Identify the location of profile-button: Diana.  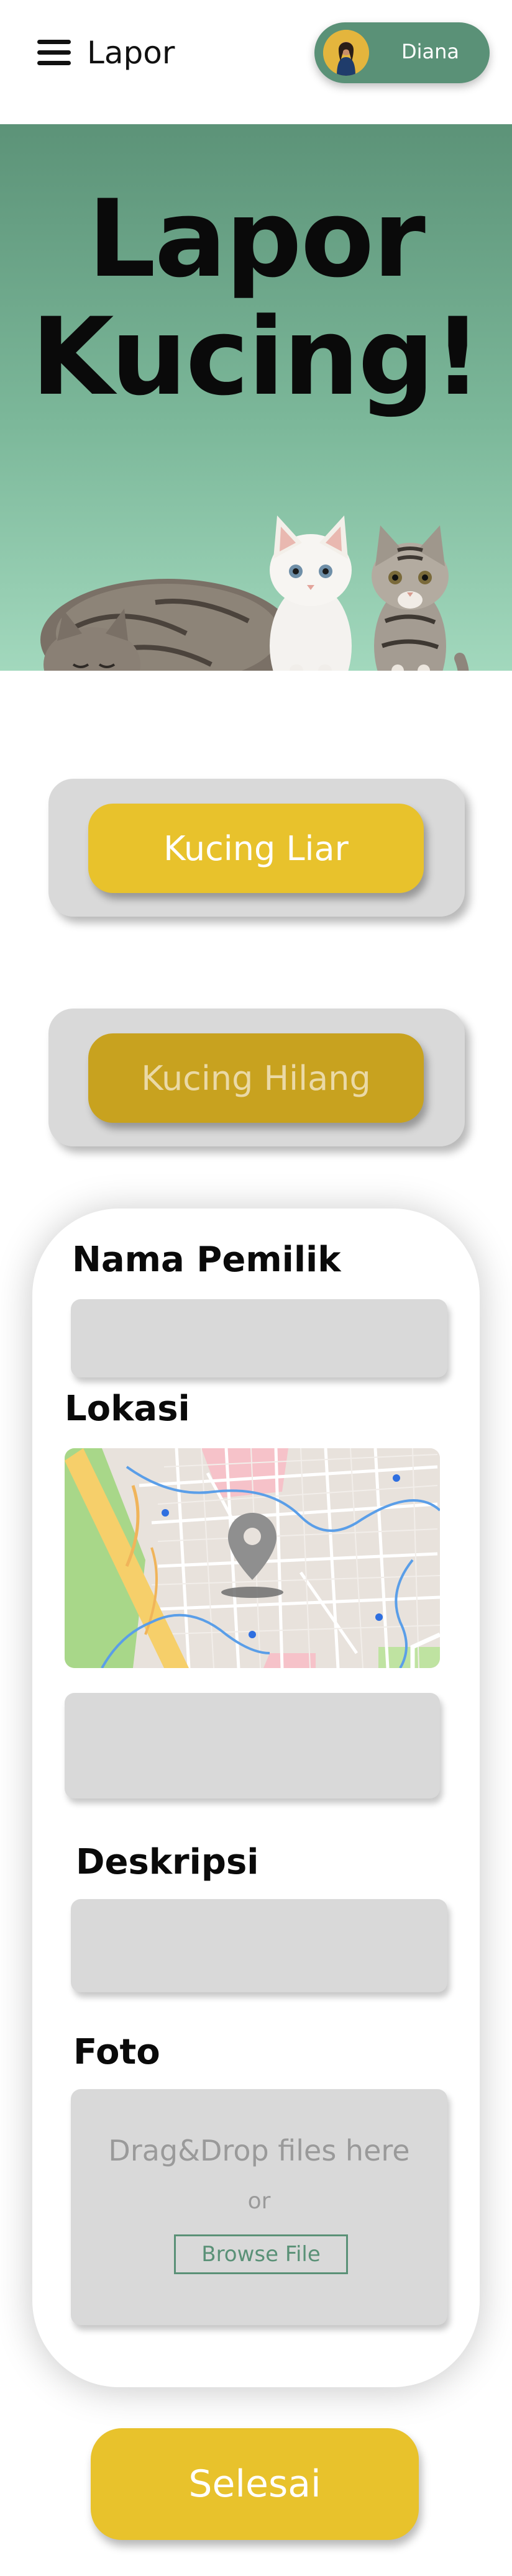
(402, 52).